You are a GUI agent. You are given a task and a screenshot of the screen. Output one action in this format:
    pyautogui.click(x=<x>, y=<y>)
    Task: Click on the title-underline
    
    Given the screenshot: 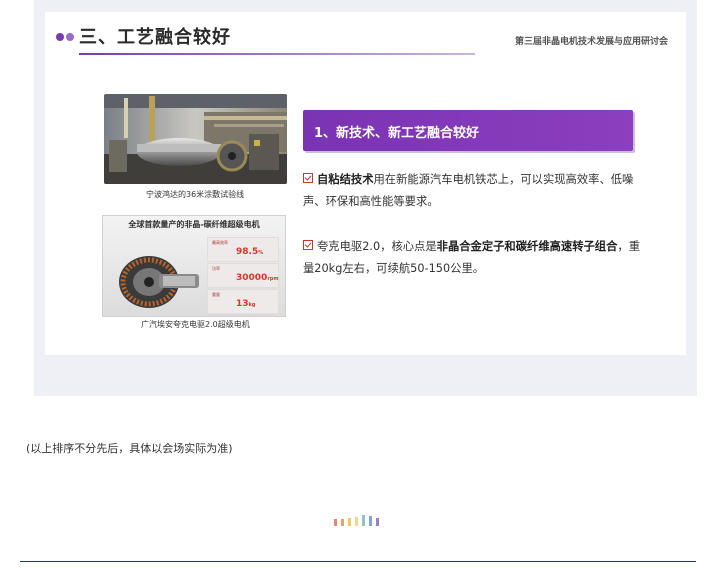 What is the action you would take?
    pyautogui.click(x=277, y=54)
    